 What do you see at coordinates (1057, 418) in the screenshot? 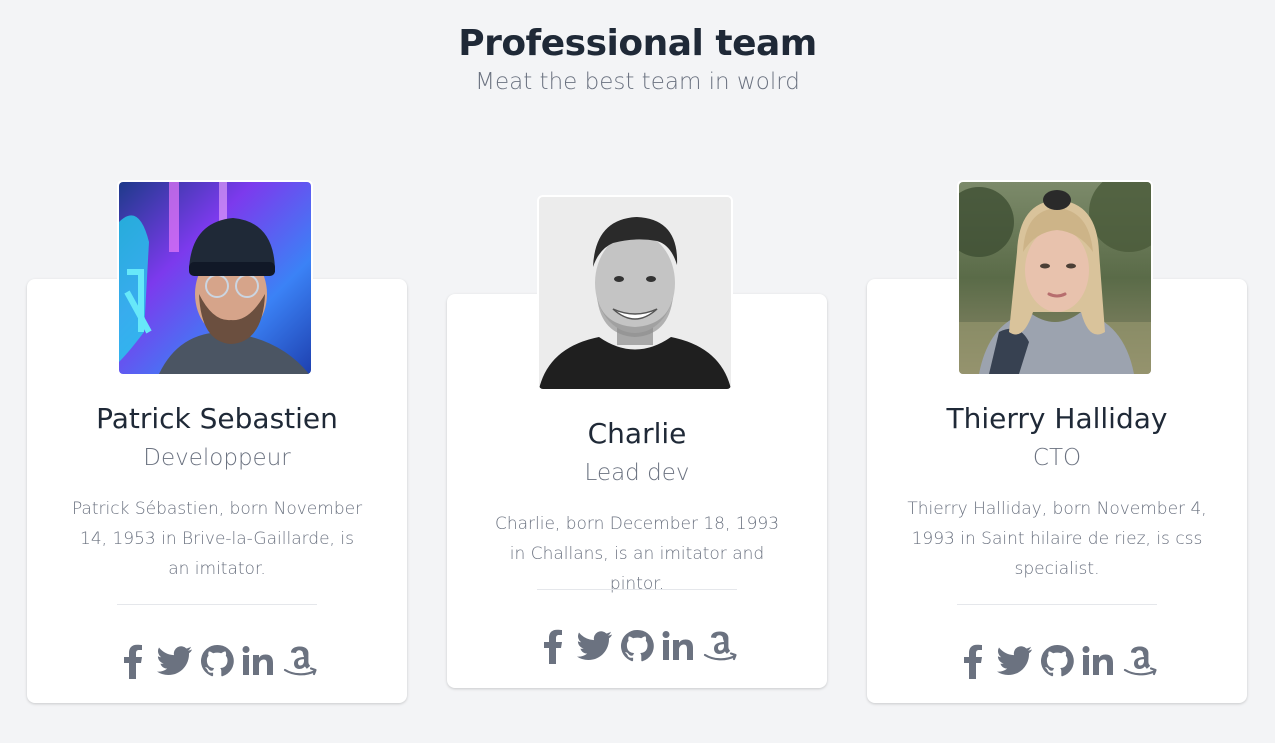
I see `member-name: Thierry Halliday` at bounding box center [1057, 418].